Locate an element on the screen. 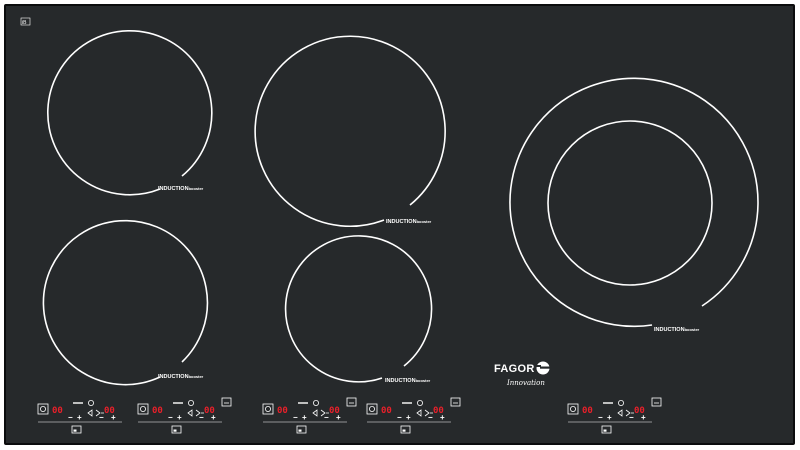  brand-logo: FAGOR Innovation is located at coordinates (522, 374).